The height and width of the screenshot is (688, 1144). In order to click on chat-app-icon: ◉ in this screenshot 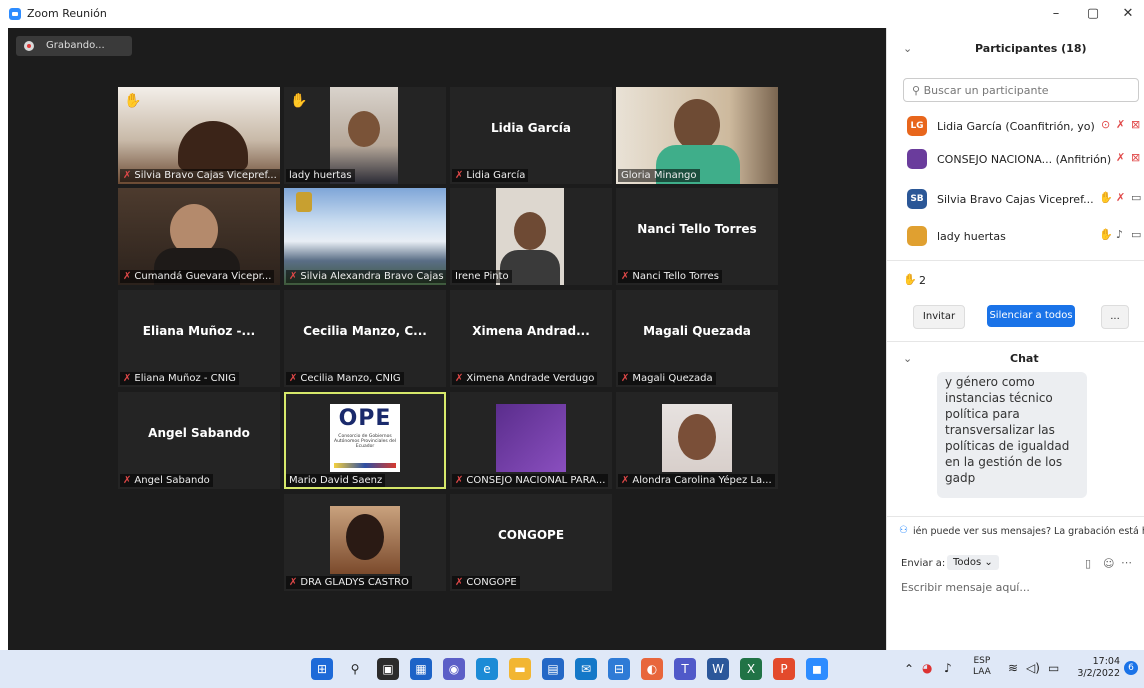, I will do `click(454, 669)`.